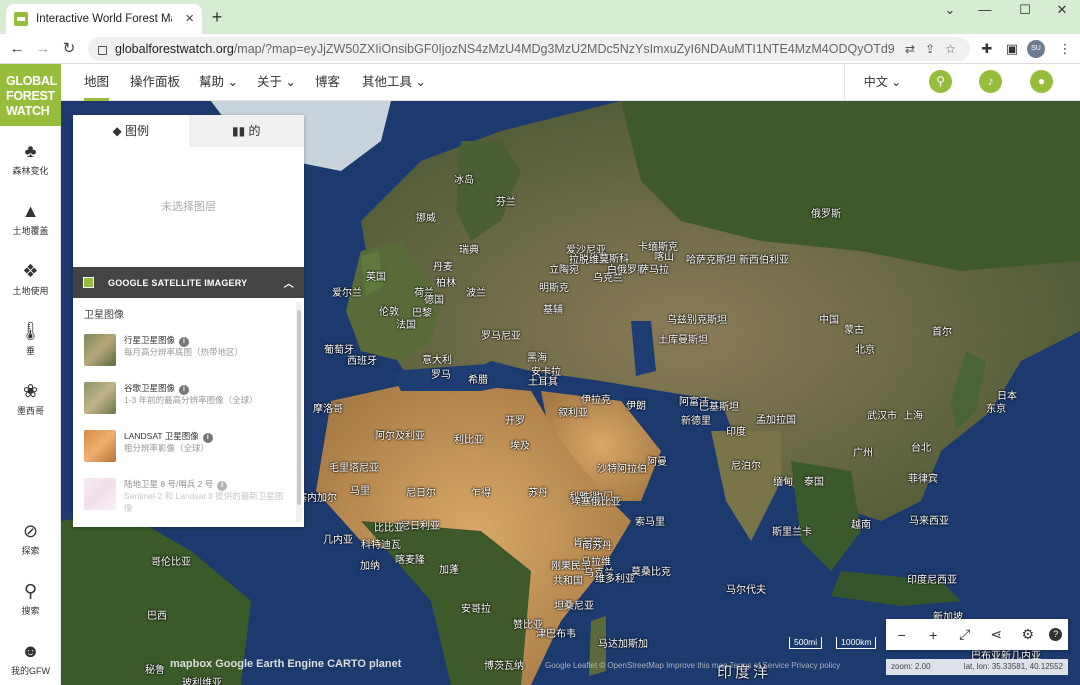  What do you see at coordinates (30, 538) in the screenshot?
I see `sidebar-item-explore: ⊘ 探索` at bounding box center [30, 538].